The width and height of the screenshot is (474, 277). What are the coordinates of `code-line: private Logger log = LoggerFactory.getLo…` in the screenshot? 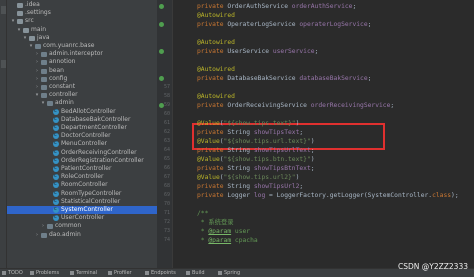 It's located at (328, 195).